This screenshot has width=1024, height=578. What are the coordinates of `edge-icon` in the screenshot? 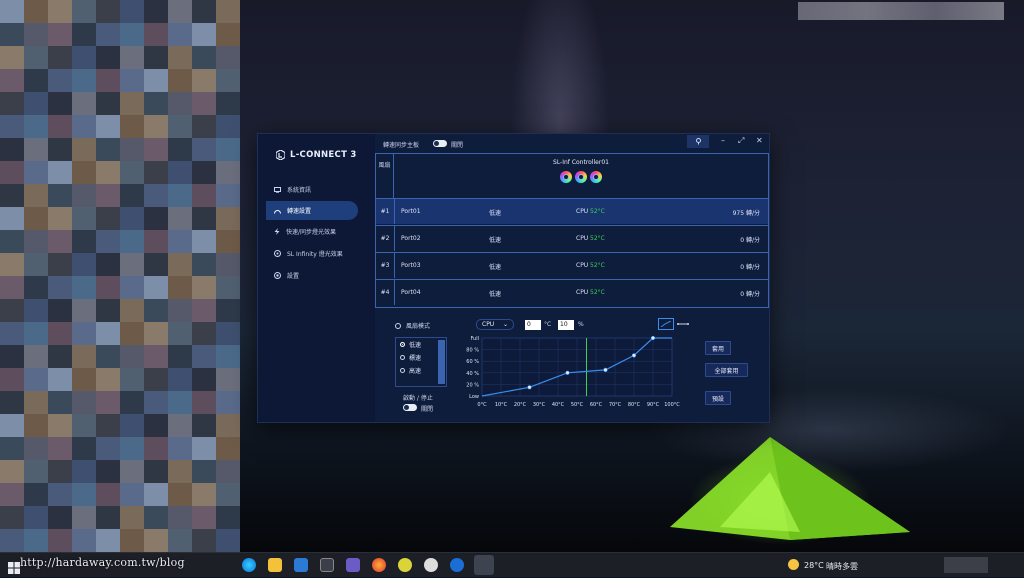 It's located at (249, 565).